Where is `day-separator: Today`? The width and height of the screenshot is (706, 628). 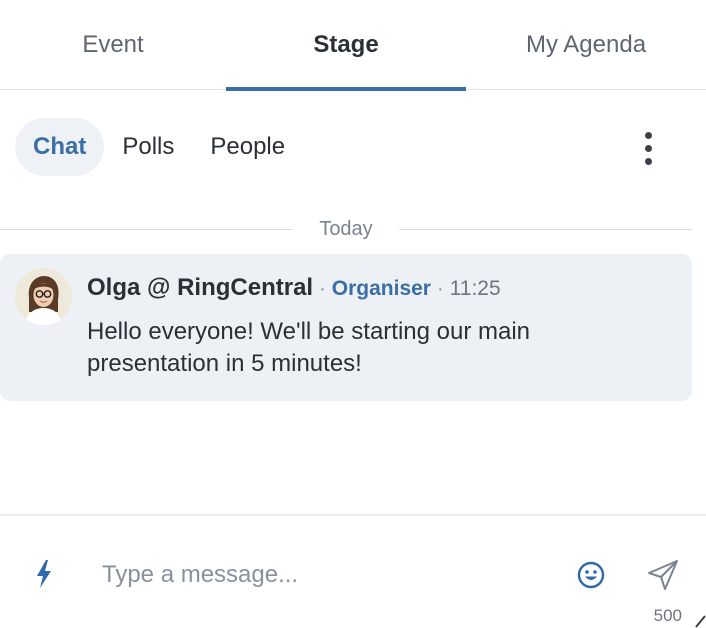 day-separator: Today is located at coordinates (346, 229).